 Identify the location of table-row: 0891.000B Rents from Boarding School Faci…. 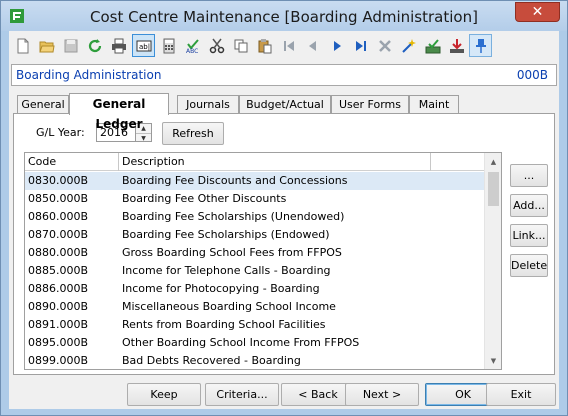
(255, 325).